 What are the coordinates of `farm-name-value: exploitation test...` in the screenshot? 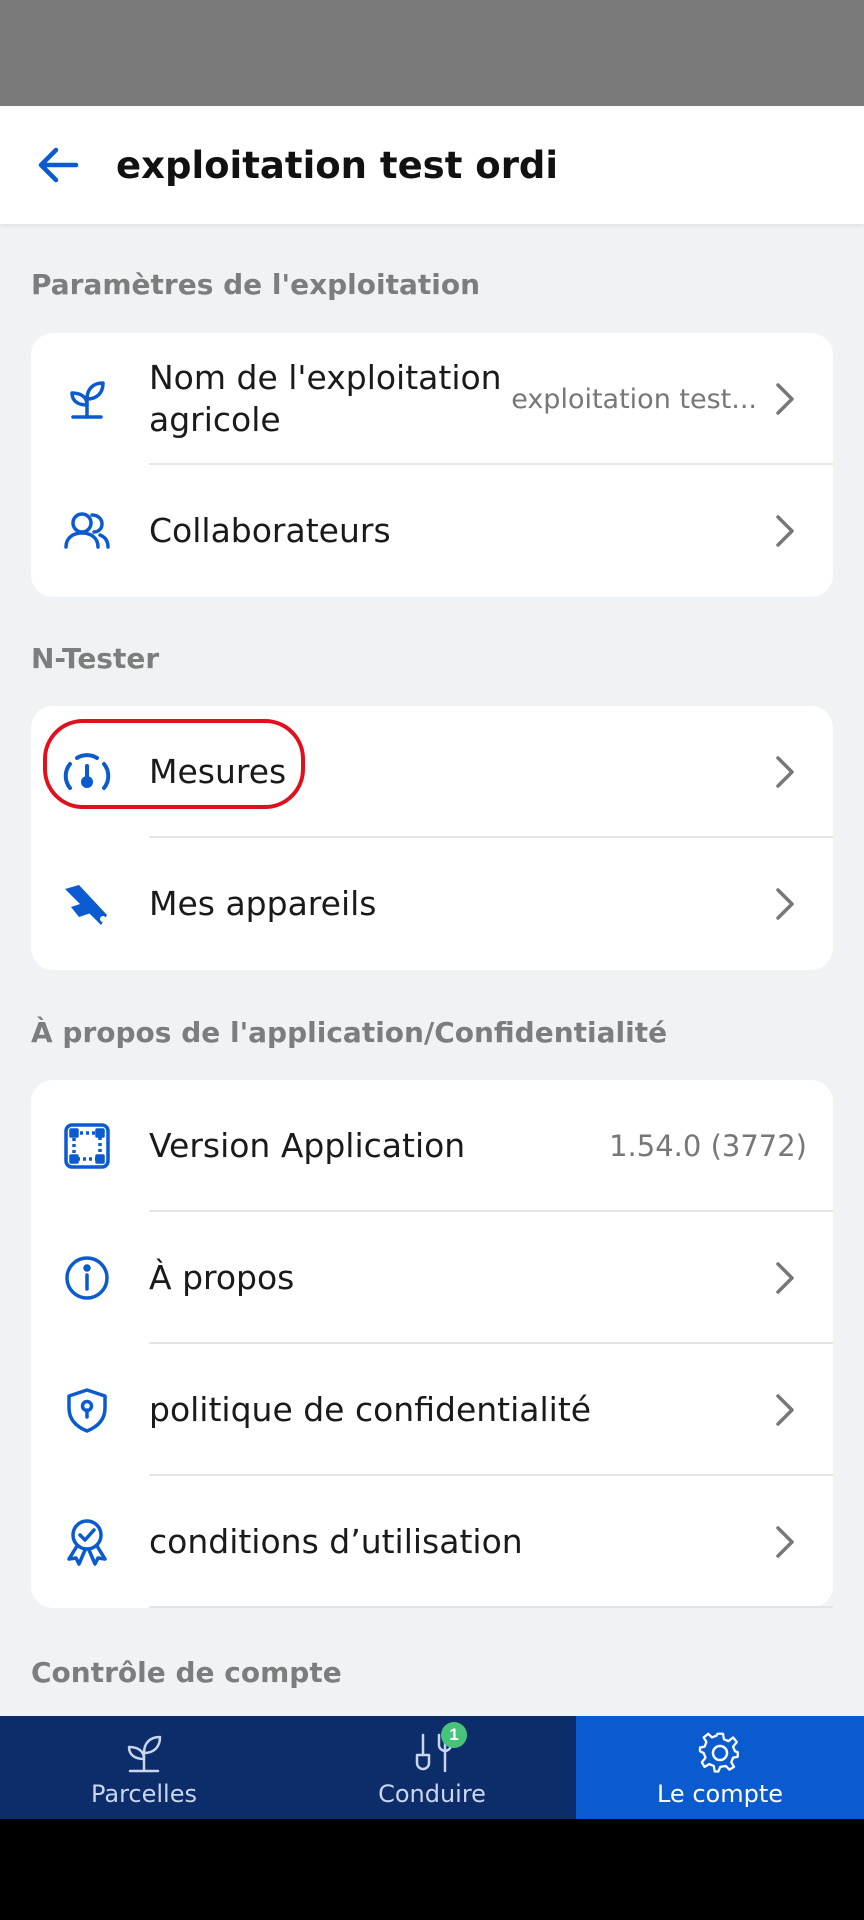 It's located at (634, 399).